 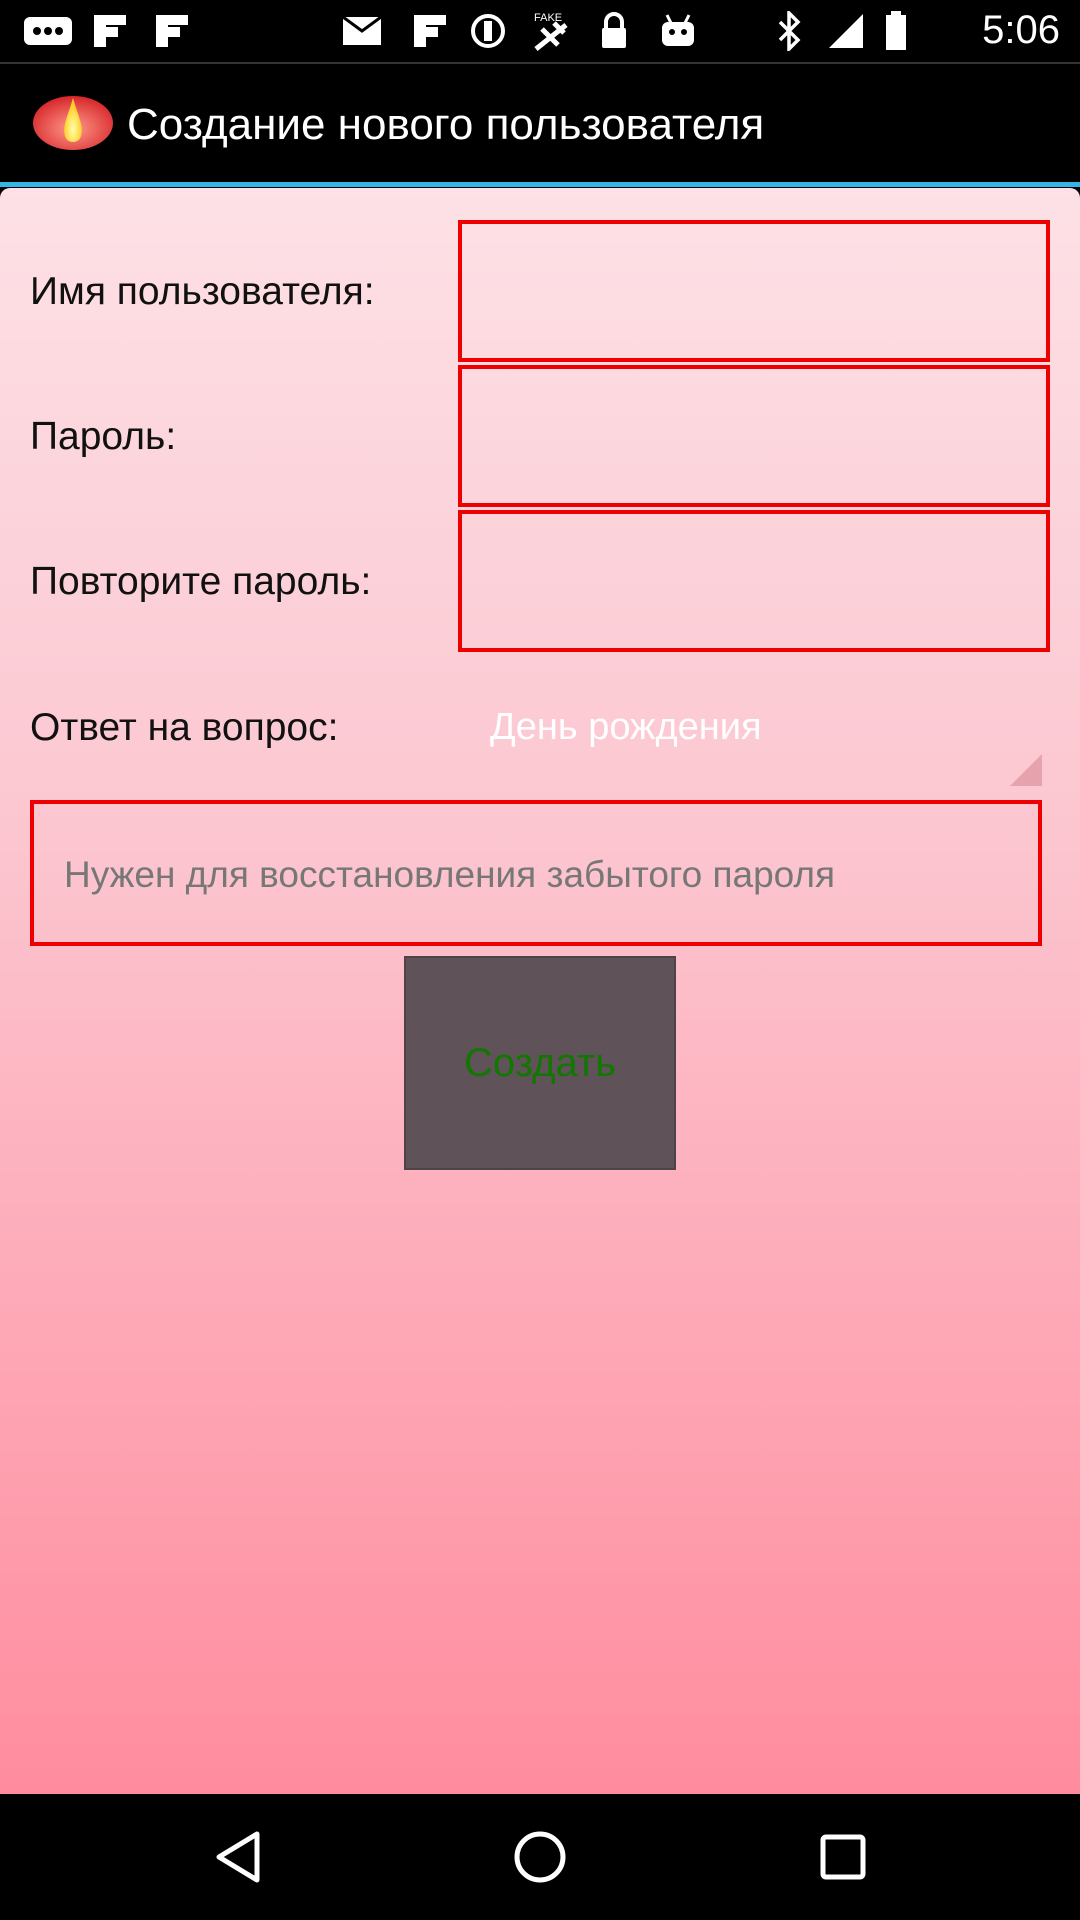 What do you see at coordinates (48, 31) in the screenshot?
I see `more-icon` at bounding box center [48, 31].